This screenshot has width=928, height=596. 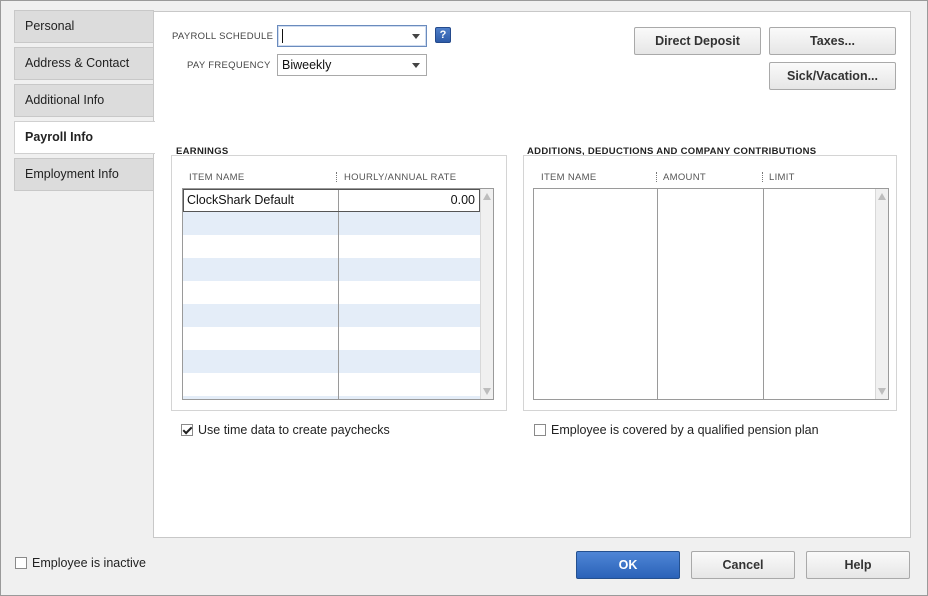 What do you see at coordinates (223, 36) in the screenshot?
I see `payroll-schedule-label: PAYROLL SCHEDULE` at bounding box center [223, 36].